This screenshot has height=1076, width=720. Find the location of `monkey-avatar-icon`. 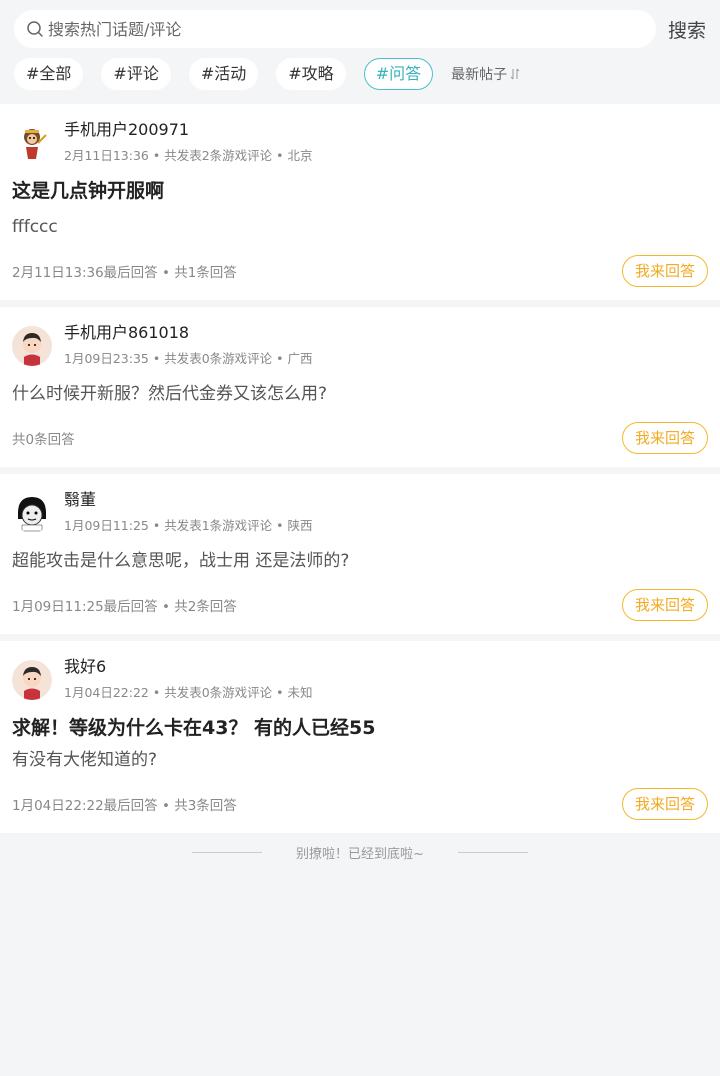

monkey-avatar-icon is located at coordinates (32, 143).